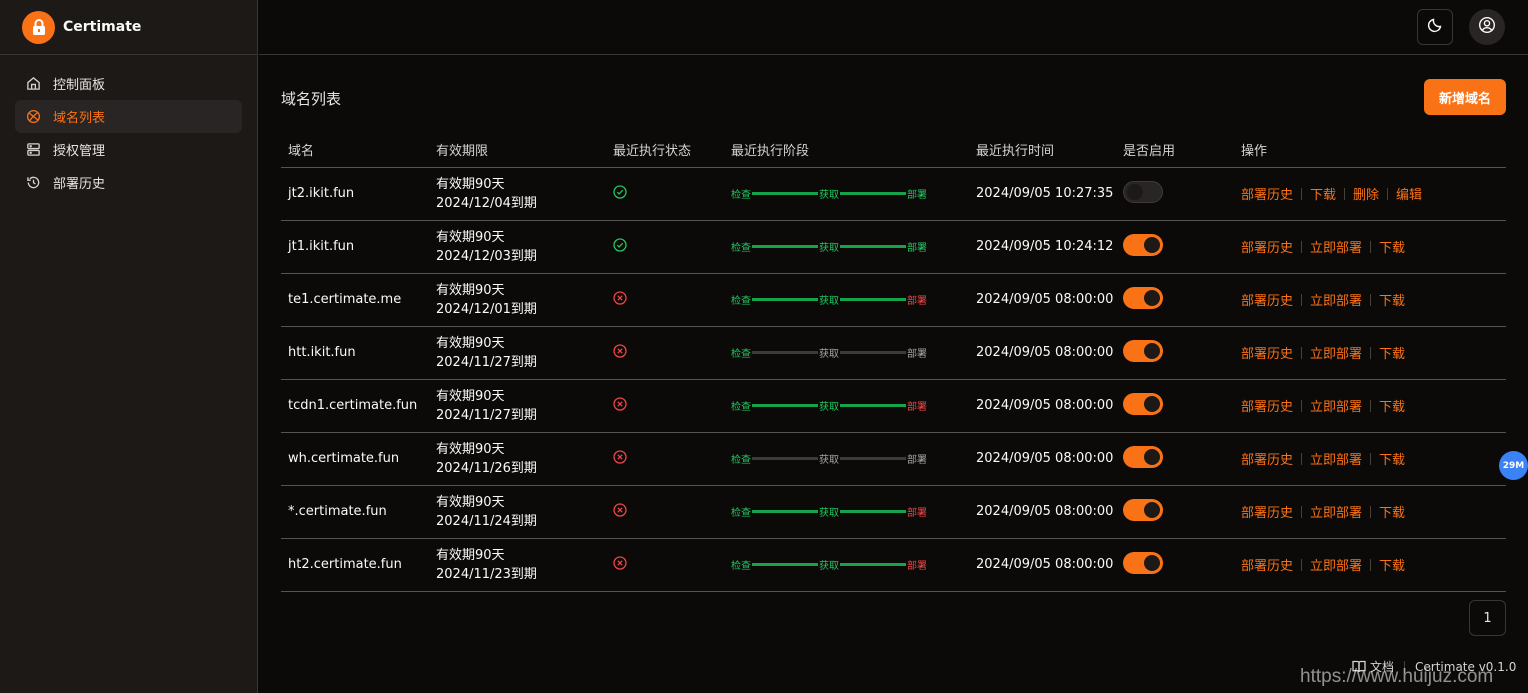 Image resolution: width=1528 pixels, height=693 pixels. Describe the element at coordinates (128, 116) in the screenshot. I see `sidebar-item-domains: 域名列表` at that location.